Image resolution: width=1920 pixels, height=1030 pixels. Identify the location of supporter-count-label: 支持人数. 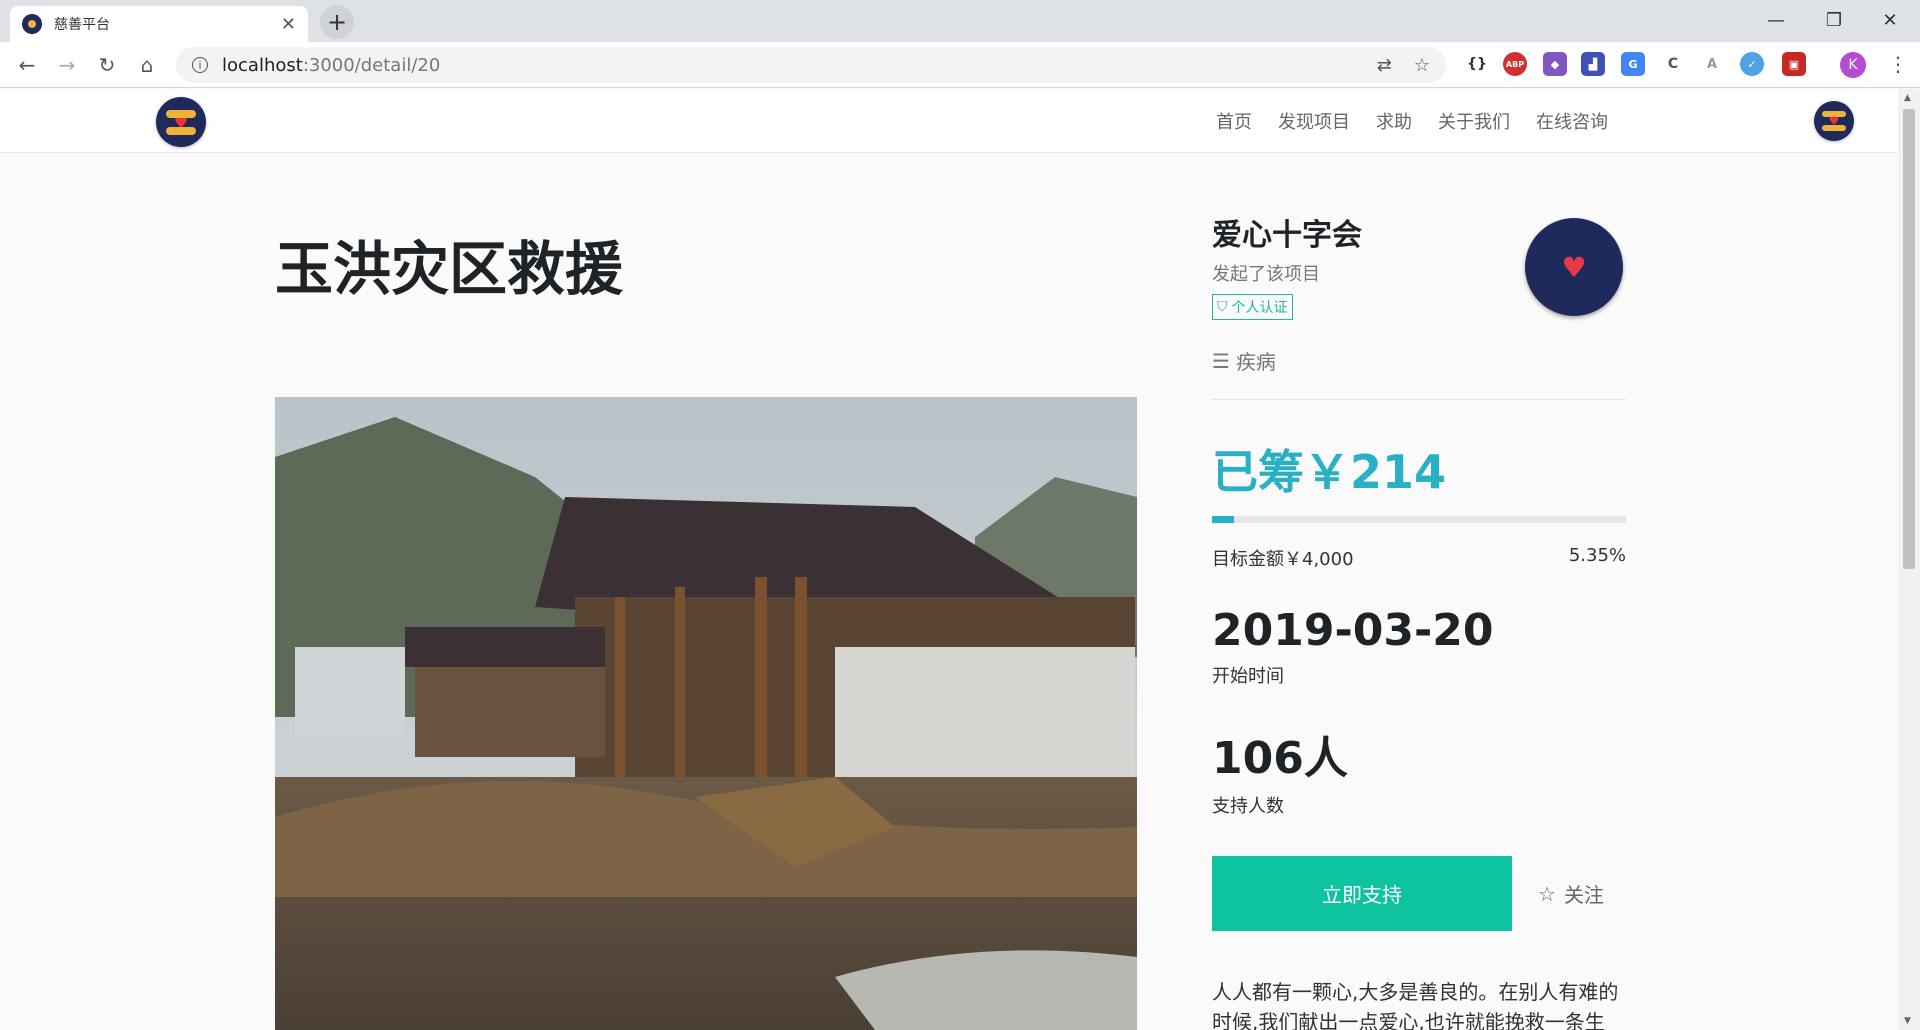
(1248, 806).